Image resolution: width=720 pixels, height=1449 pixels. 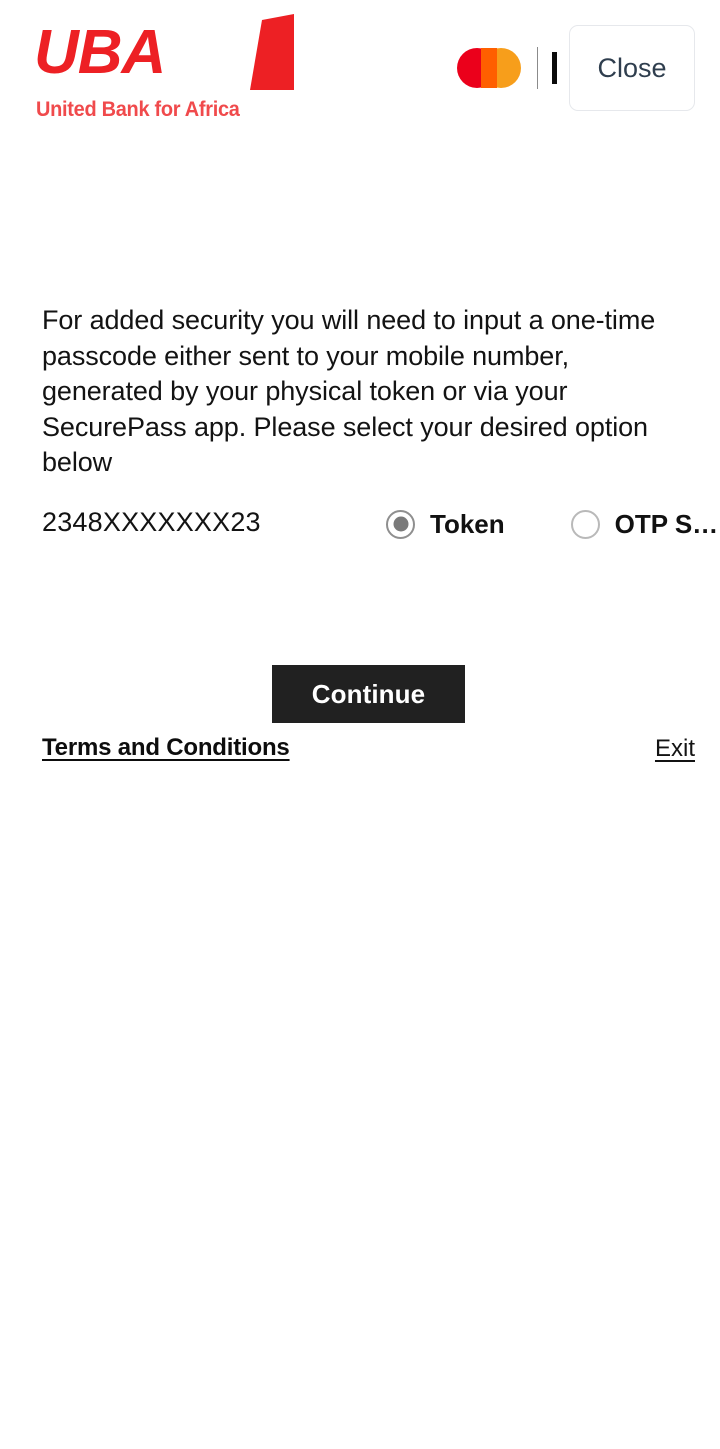 What do you see at coordinates (138, 109) in the screenshot?
I see `uba-tagline: United Bank for Africa` at bounding box center [138, 109].